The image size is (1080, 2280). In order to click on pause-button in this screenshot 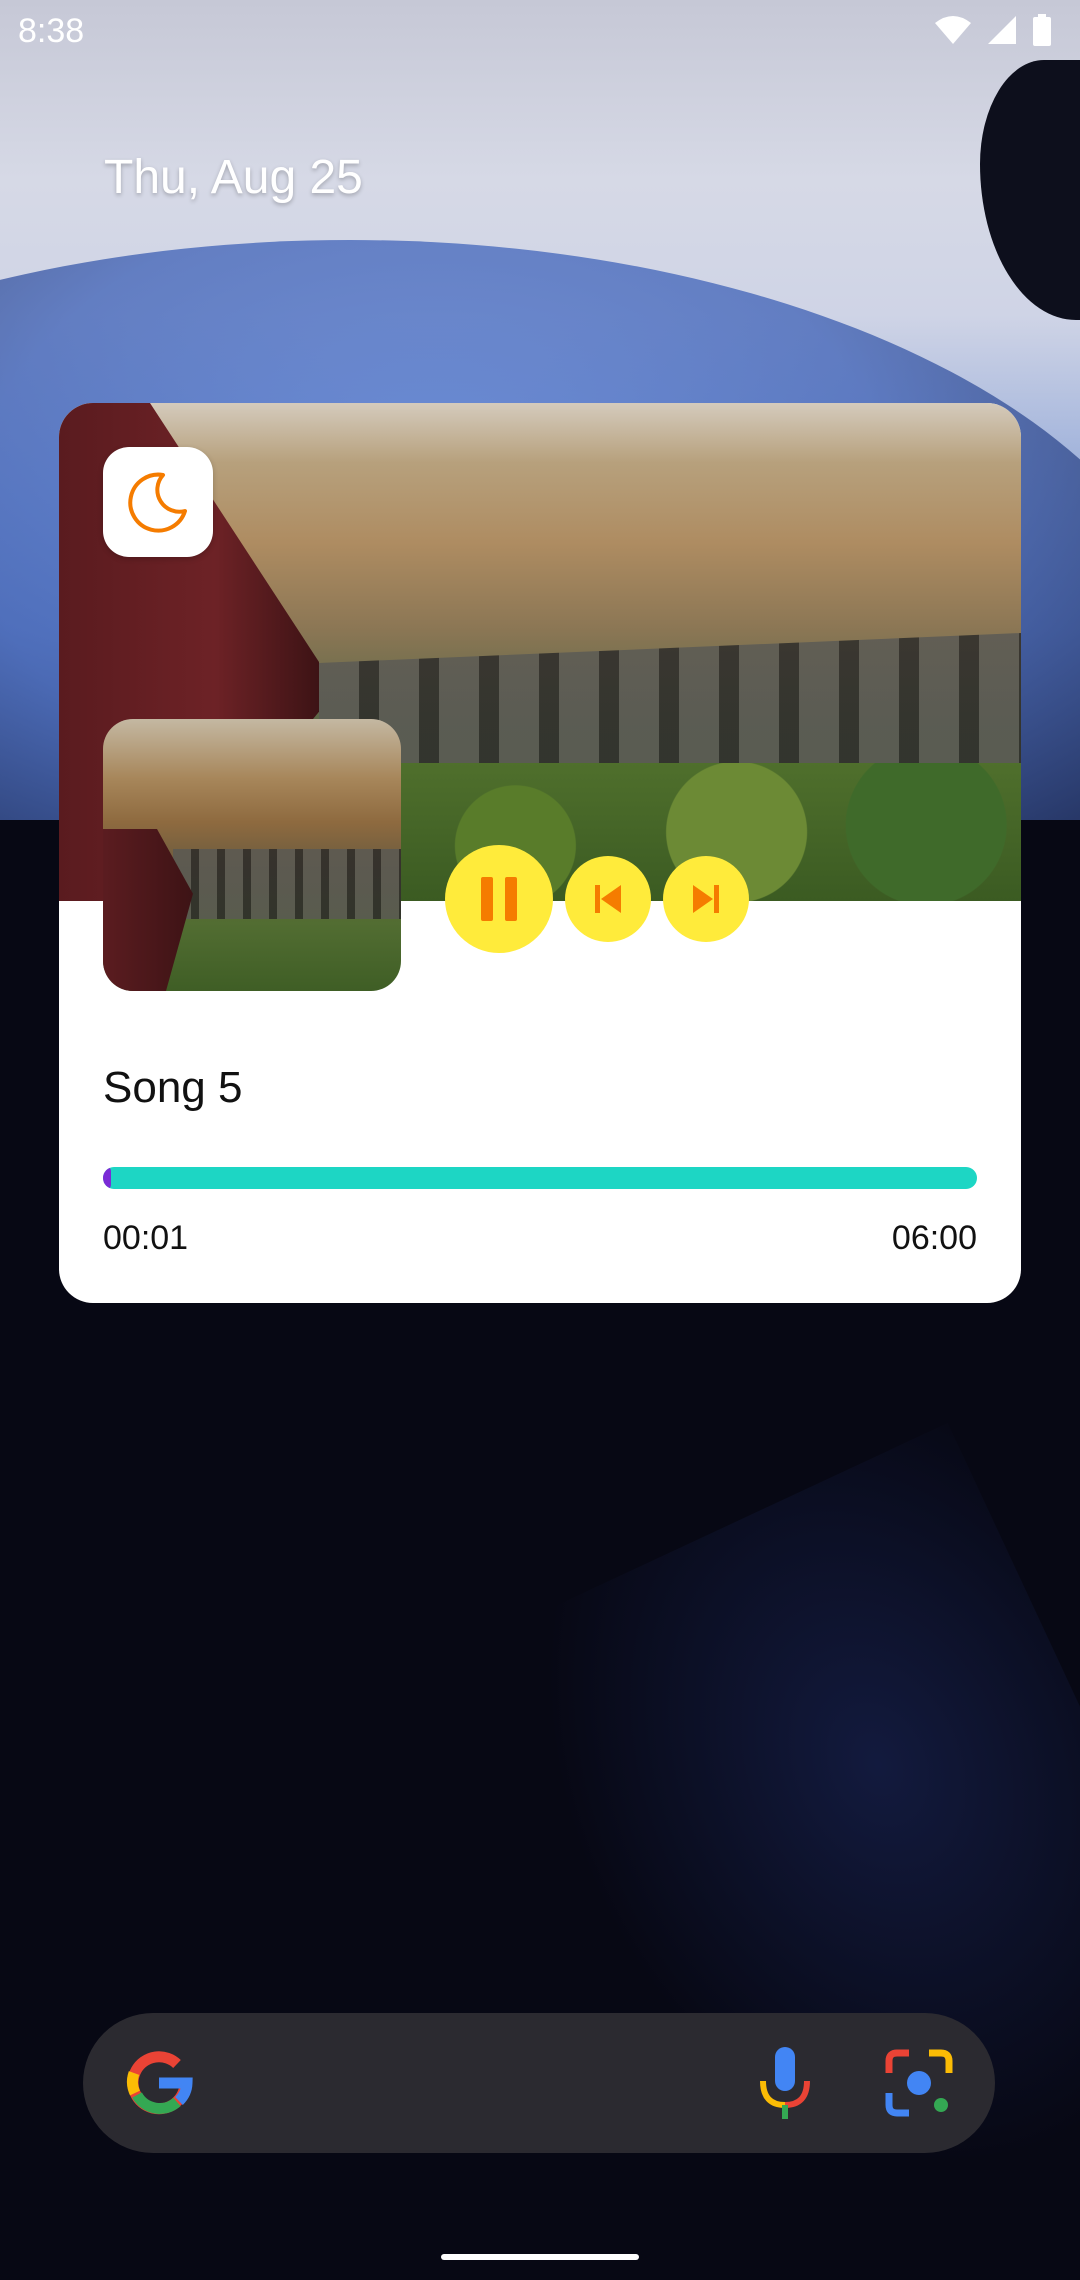, I will do `click(499, 899)`.